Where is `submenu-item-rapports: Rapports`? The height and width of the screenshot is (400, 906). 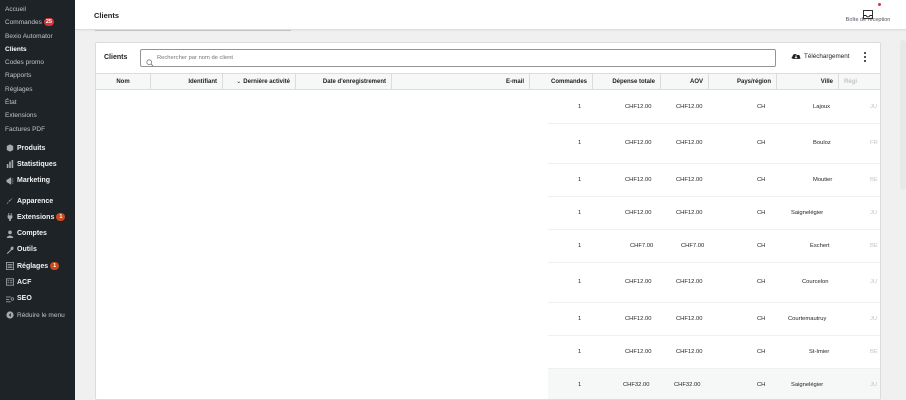 submenu-item-rapports: Rapports is located at coordinates (37, 75).